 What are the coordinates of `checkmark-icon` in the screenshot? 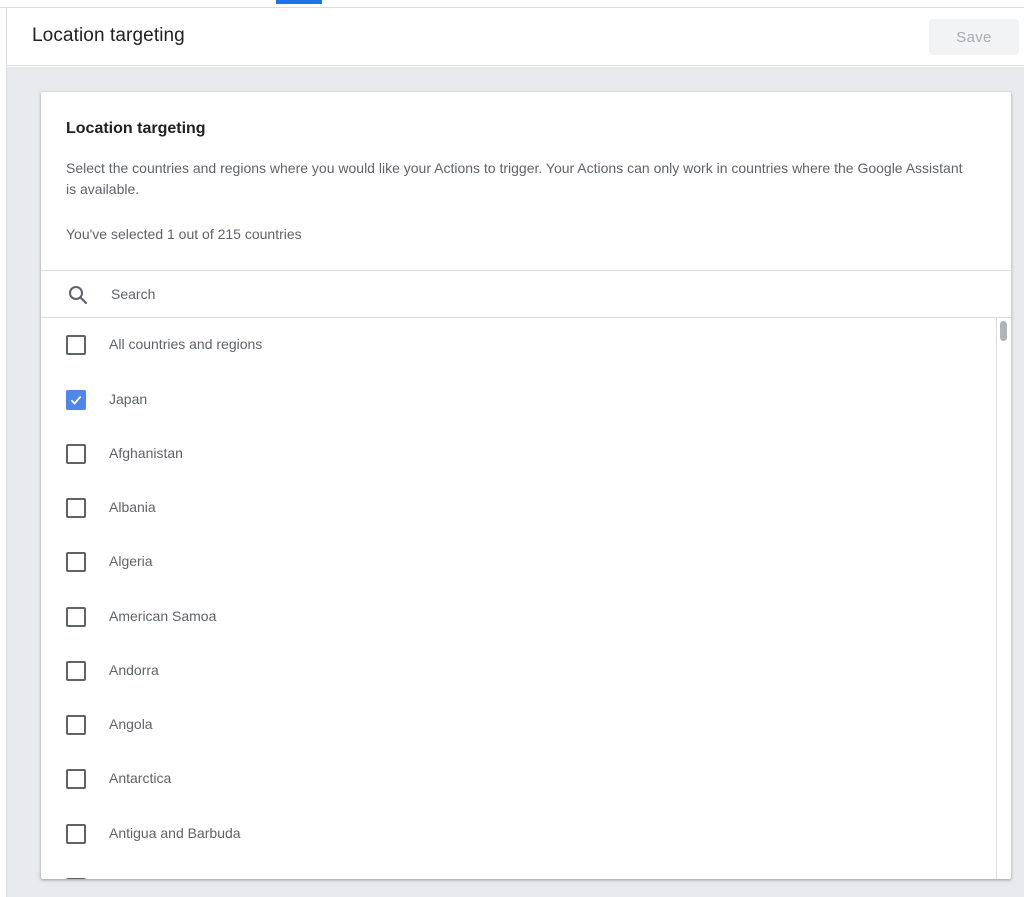 It's located at (76, 400).